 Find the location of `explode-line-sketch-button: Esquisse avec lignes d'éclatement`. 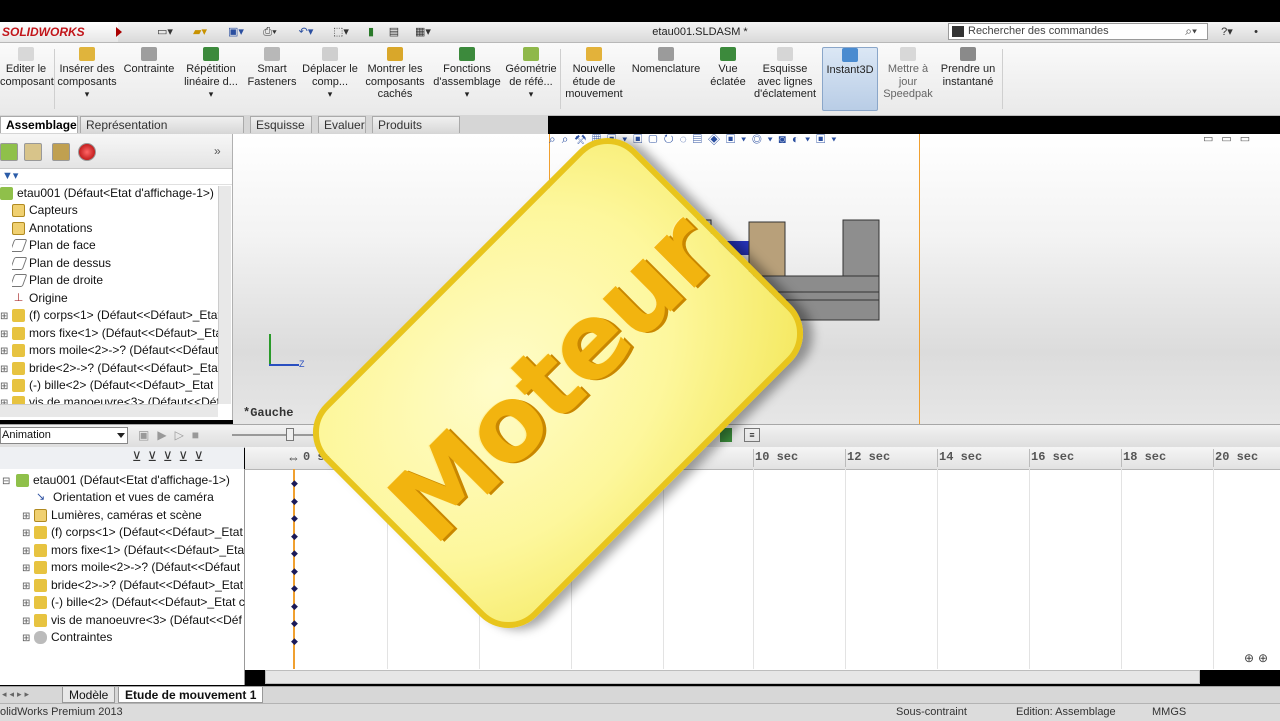

explode-line-sketch-button: Esquisse avec lignes d'éclatement is located at coordinates (785, 79).